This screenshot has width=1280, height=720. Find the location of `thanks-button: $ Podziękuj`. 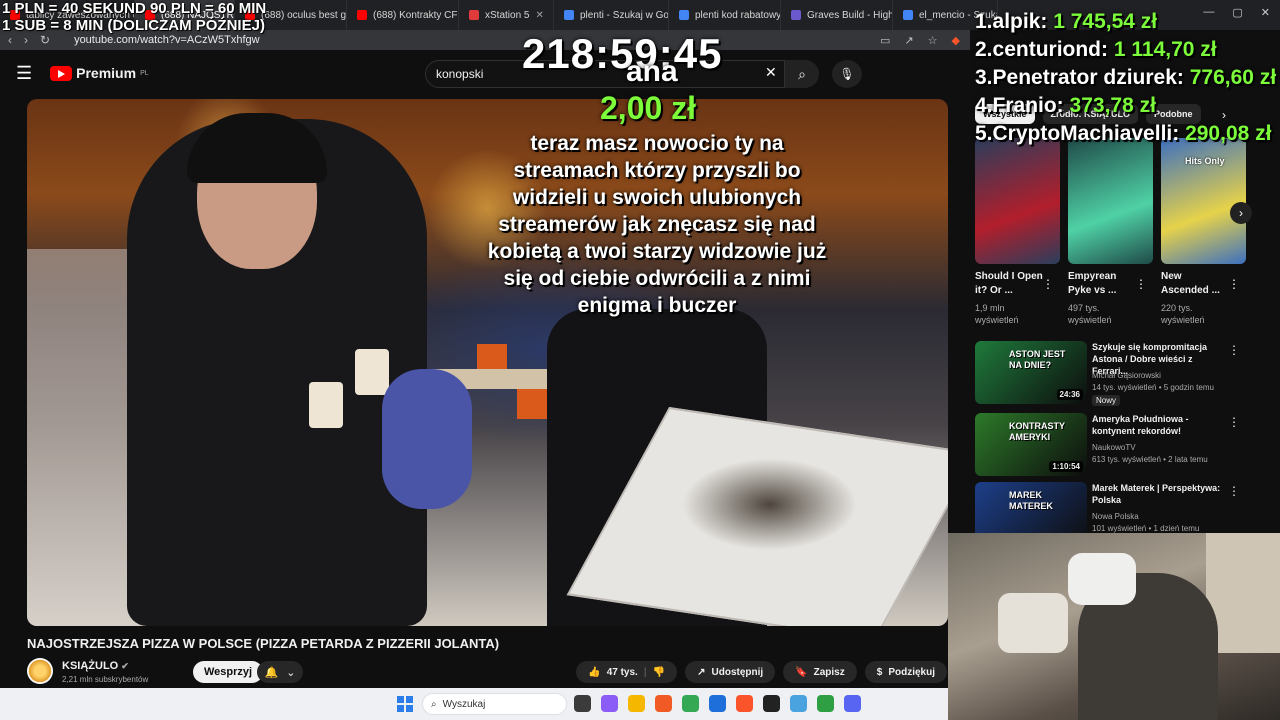

thanks-button: $ Podziękuj is located at coordinates (905, 672).